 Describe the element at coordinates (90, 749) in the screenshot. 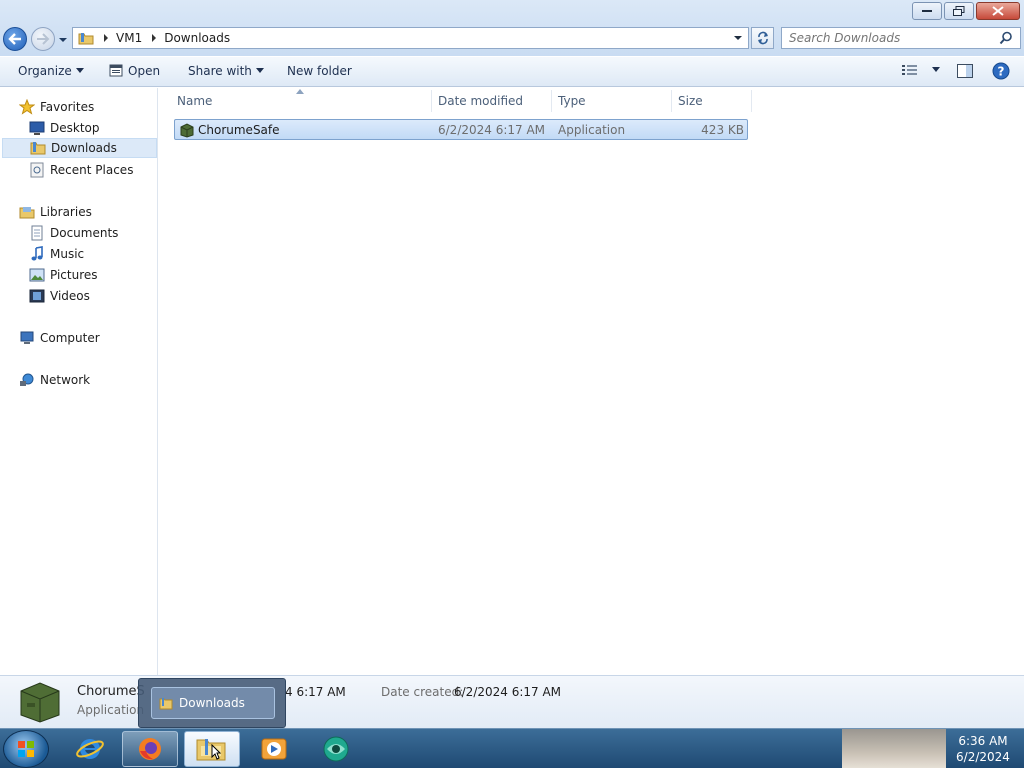

I see `taskbar-internet-explorer` at that location.